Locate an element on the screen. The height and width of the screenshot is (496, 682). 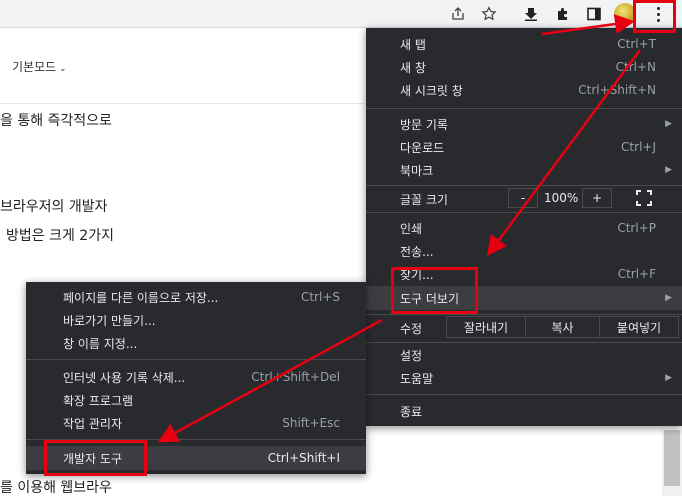
zoom-level: 100% is located at coordinates (561, 198).